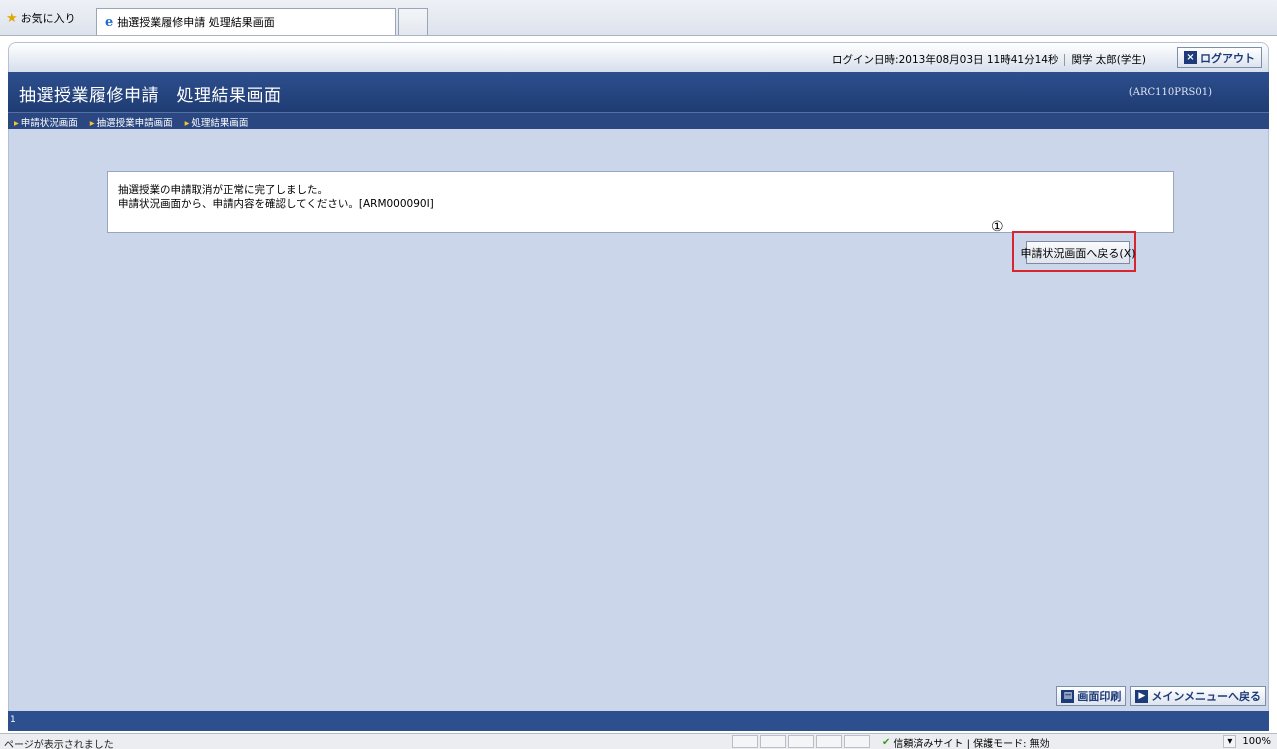  Describe the element at coordinates (886, 742) in the screenshot. I see `check-icon: ✔` at that location.